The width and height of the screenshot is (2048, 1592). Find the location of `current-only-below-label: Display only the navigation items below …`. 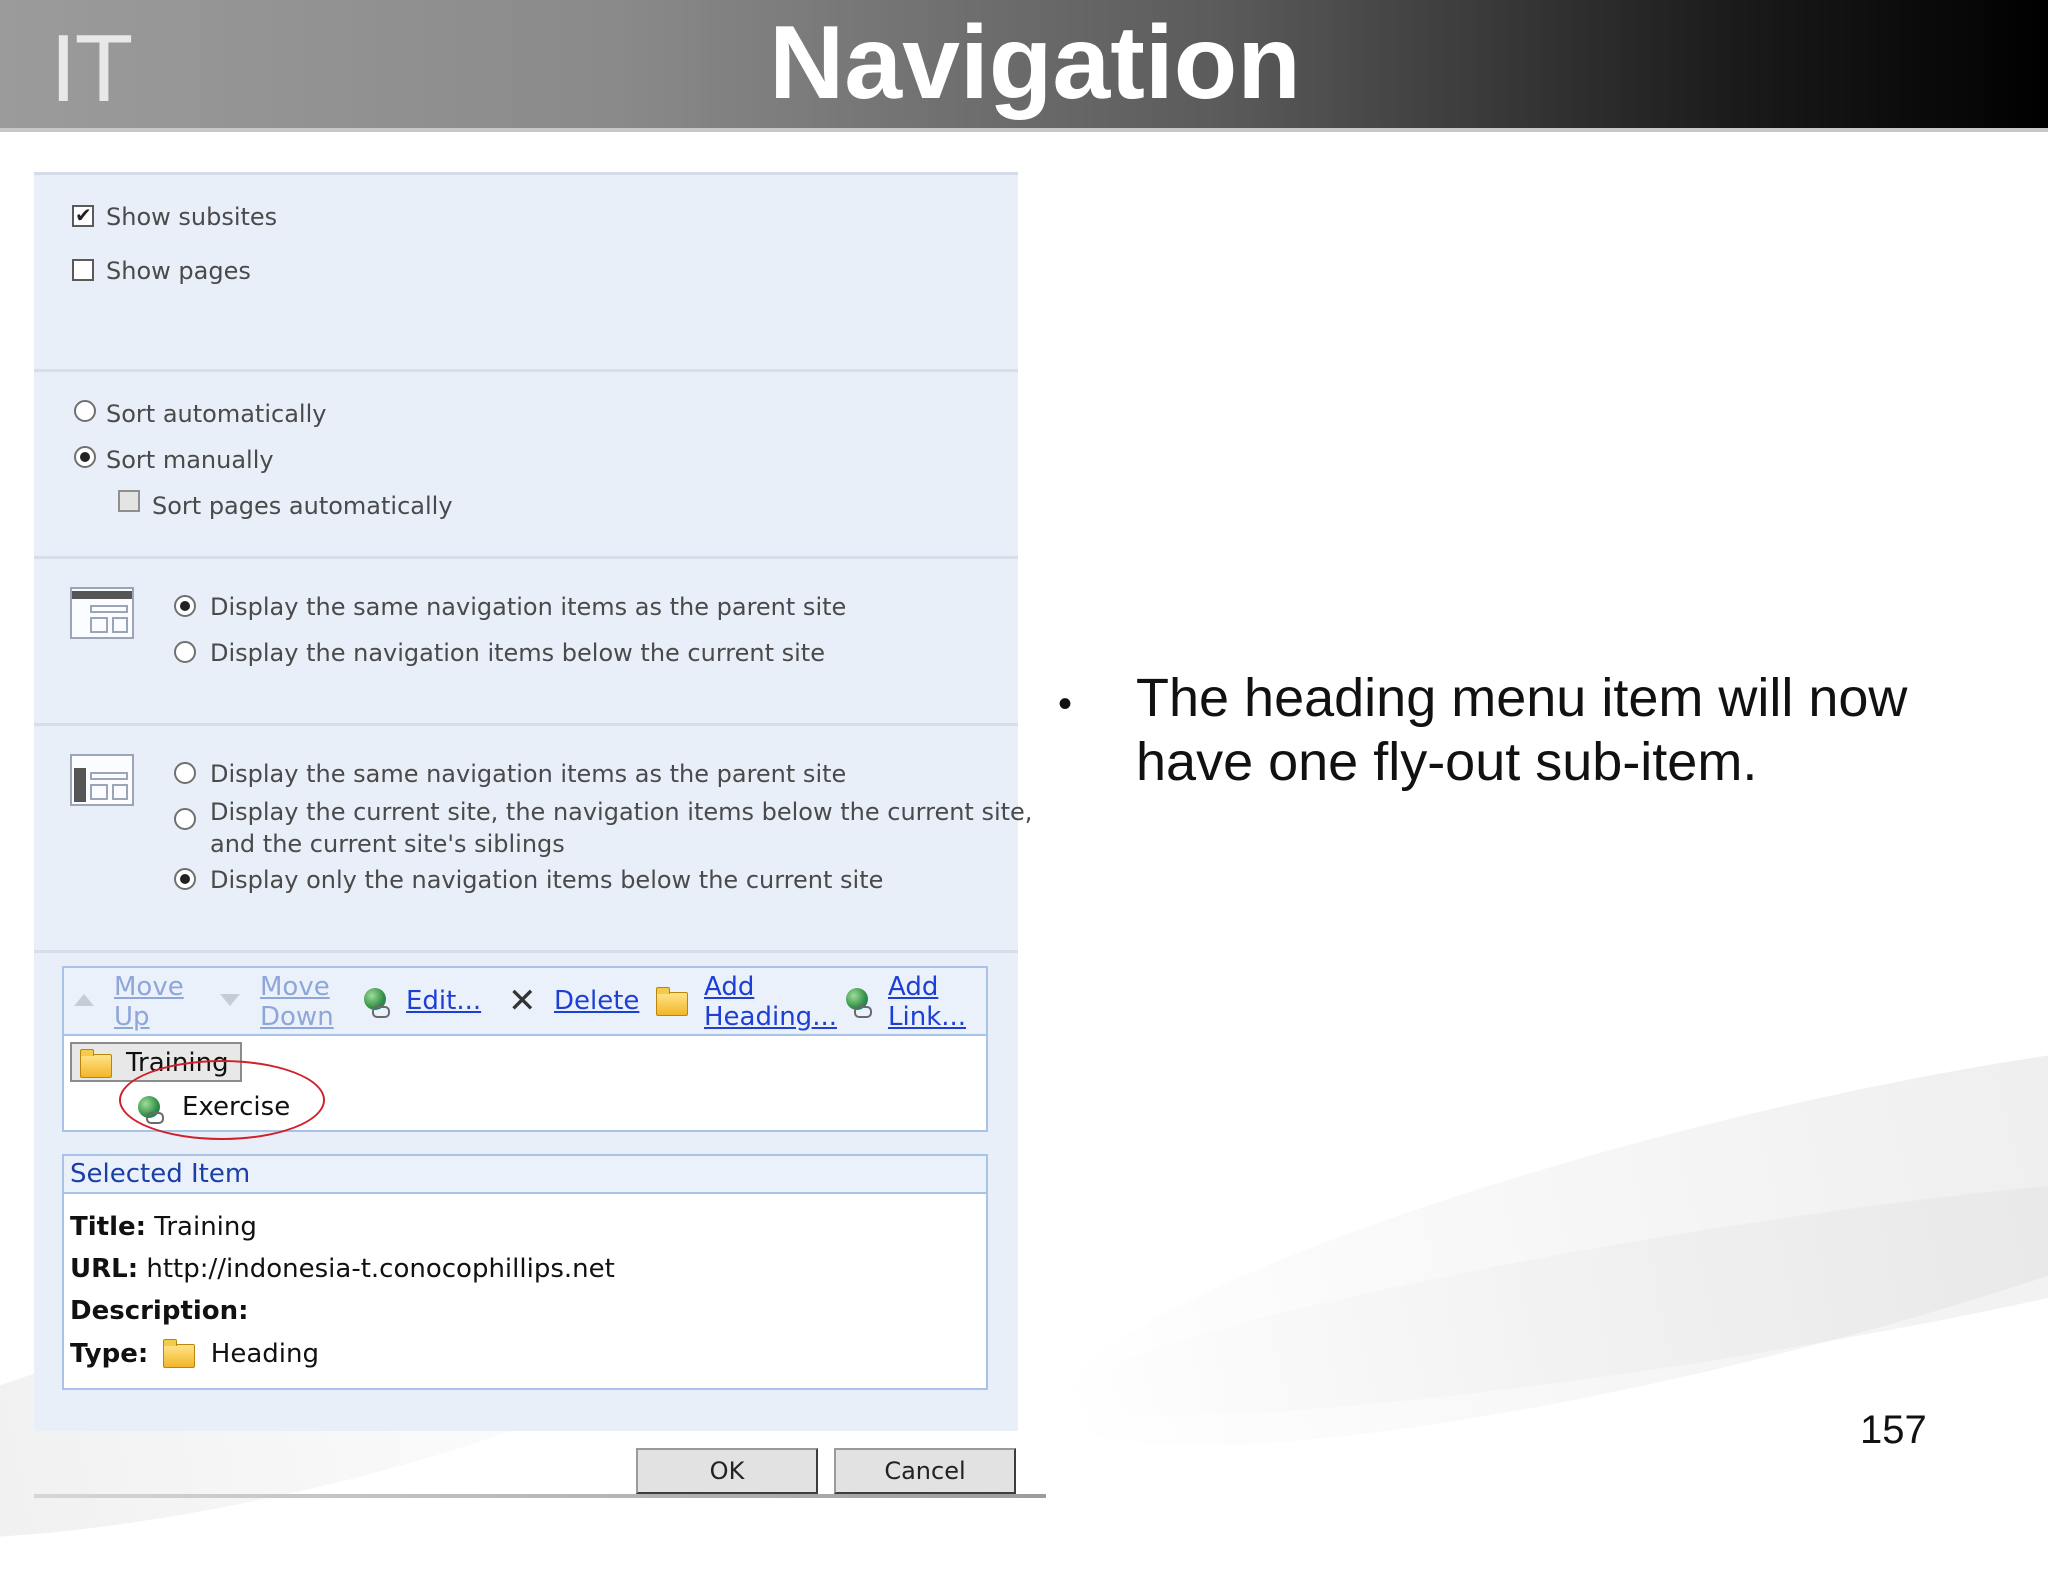

current-only-below-label: Display only the navigation items below … is located at coordinates (547, 880).